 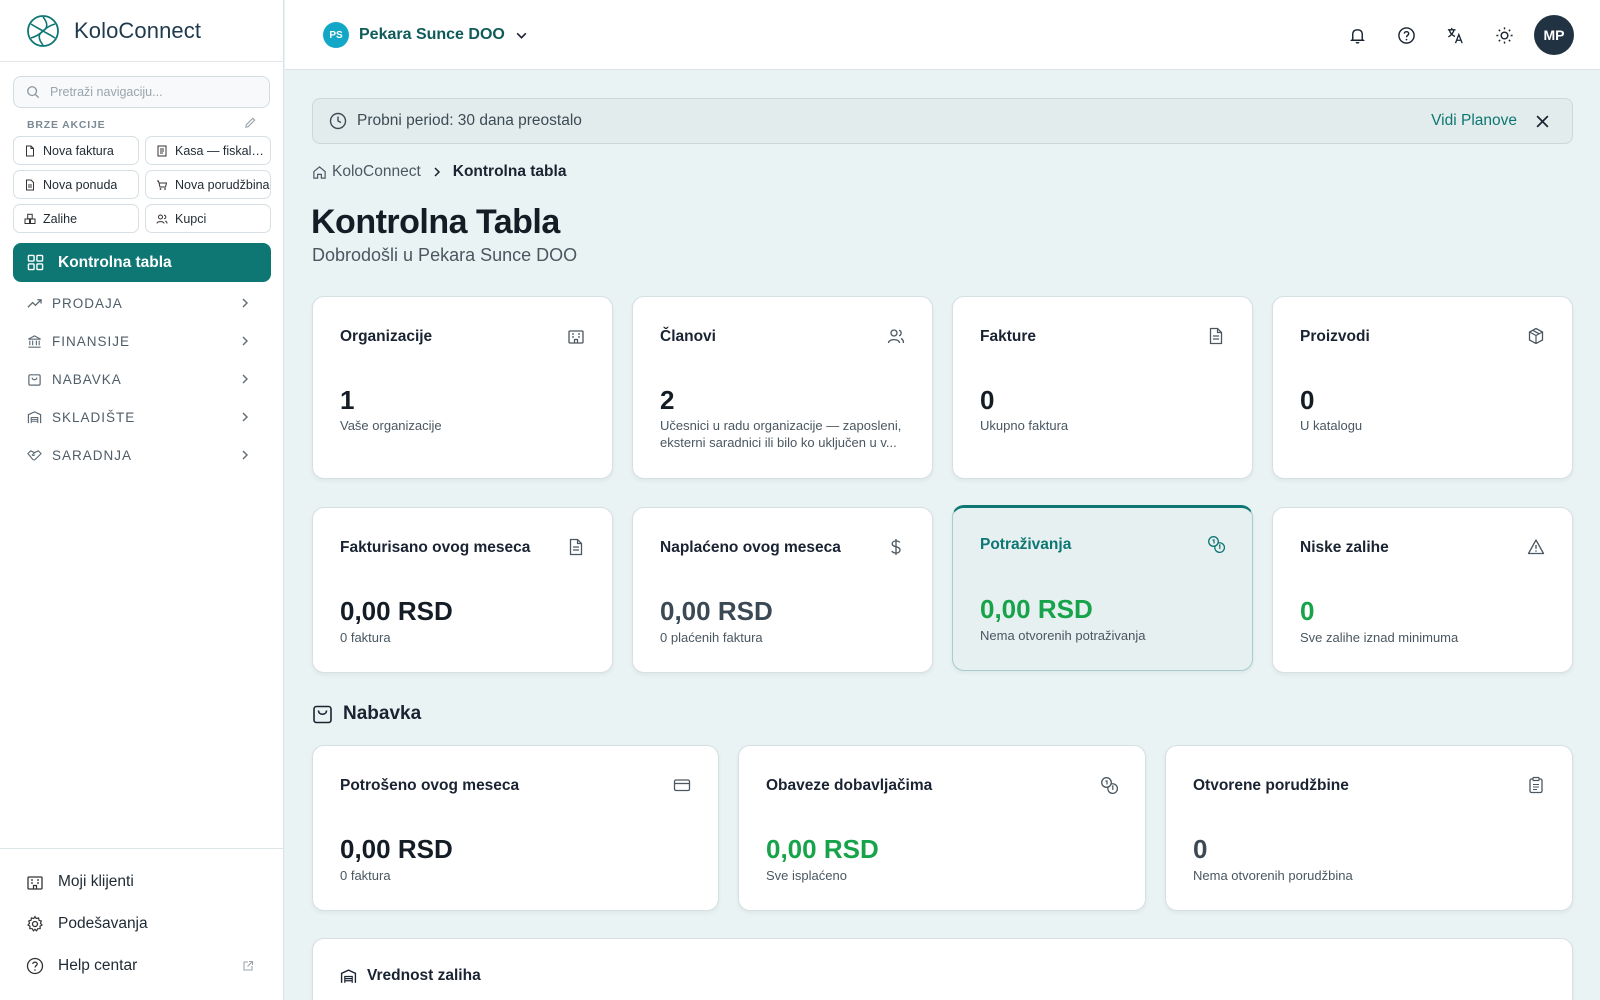 I want to click on organization-switcher: PS Pekara Sunce DOO, so click(x=425, y=35).